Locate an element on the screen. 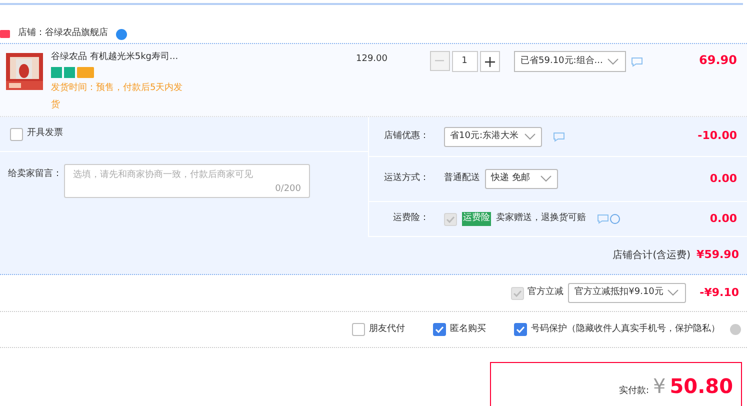 The image size is (747, 406). payment-amount: 50.80 is located at coordinates (701, 386).